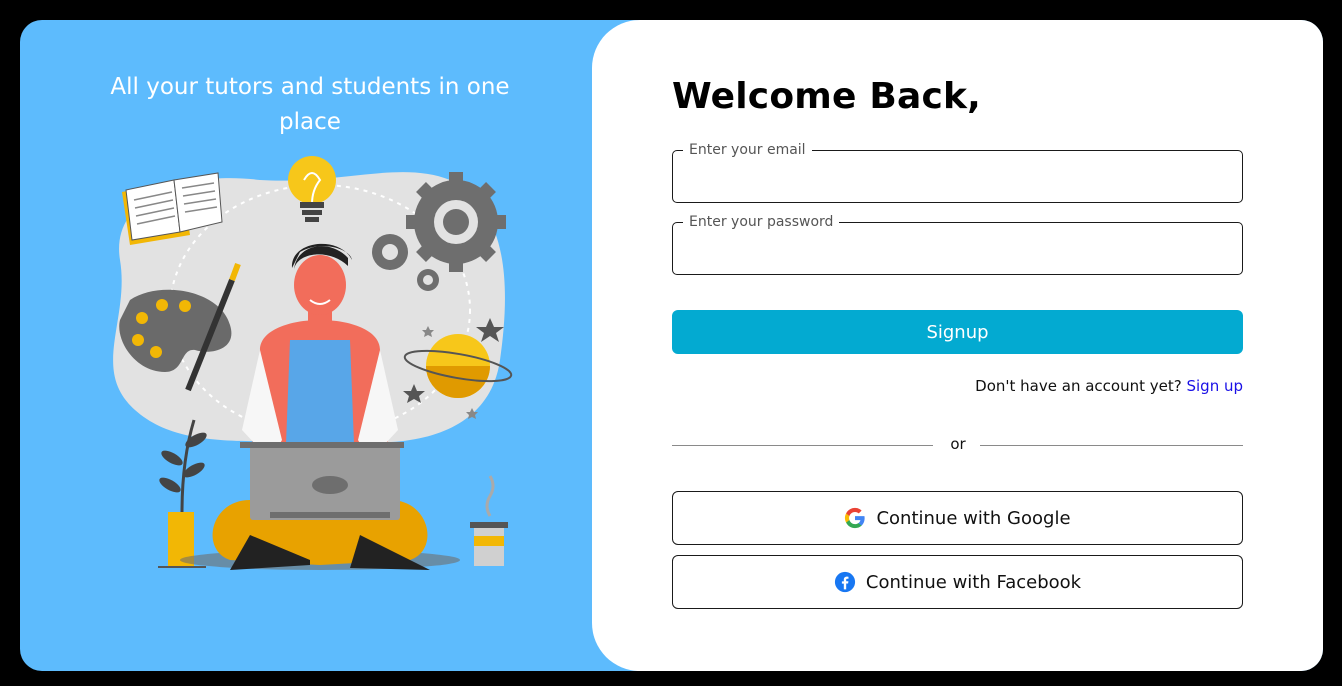 The height and width of the screenshot is (686, 1342). Describe the element at coordinates (1111, 445) in the screenshot. I see `divider-line-right` at that location.